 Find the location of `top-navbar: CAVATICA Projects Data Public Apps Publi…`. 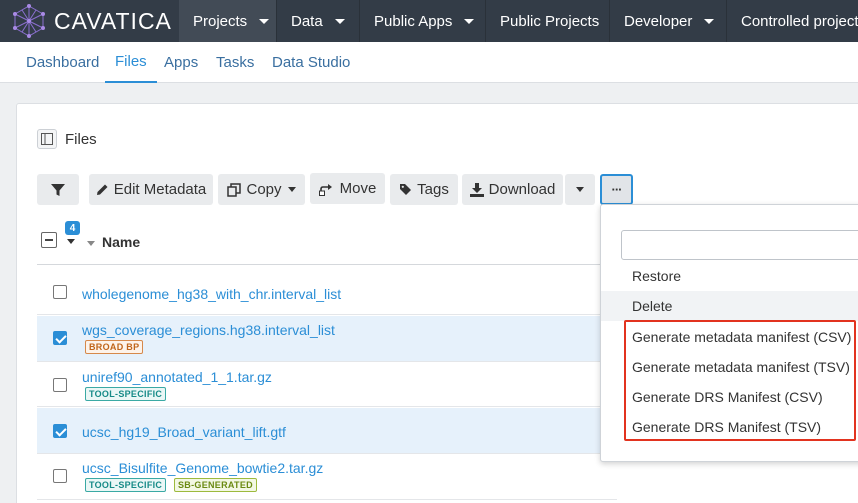

top-navbar: CAVATICA Projects Data Public Apps Publi… is located at coordinates (429, 21).